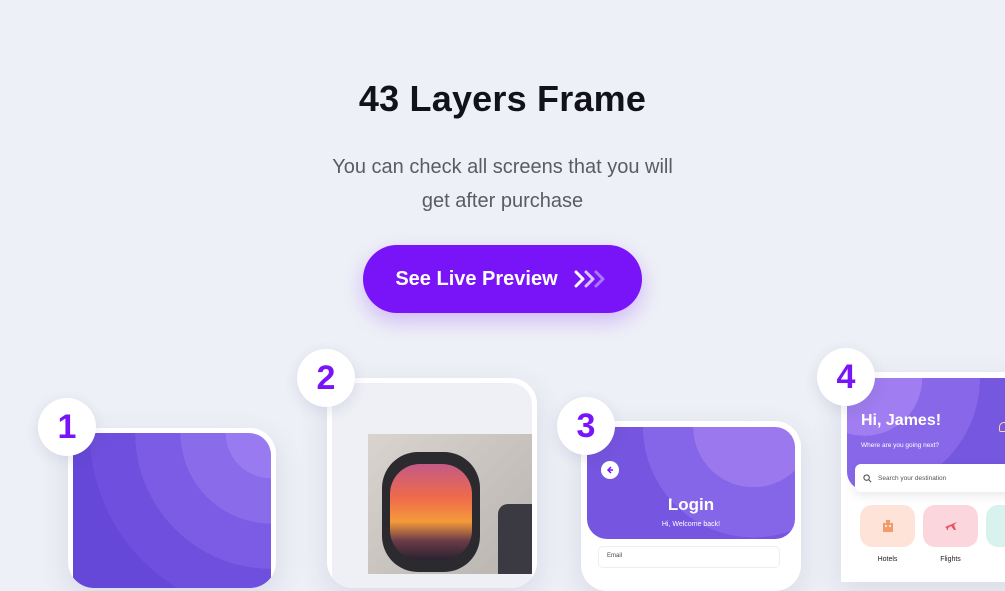 The width and height of the screenshot is (1005, 591). Describe the element at coordinates (995, 526) in the screenshot. I see `category-more` at that location.